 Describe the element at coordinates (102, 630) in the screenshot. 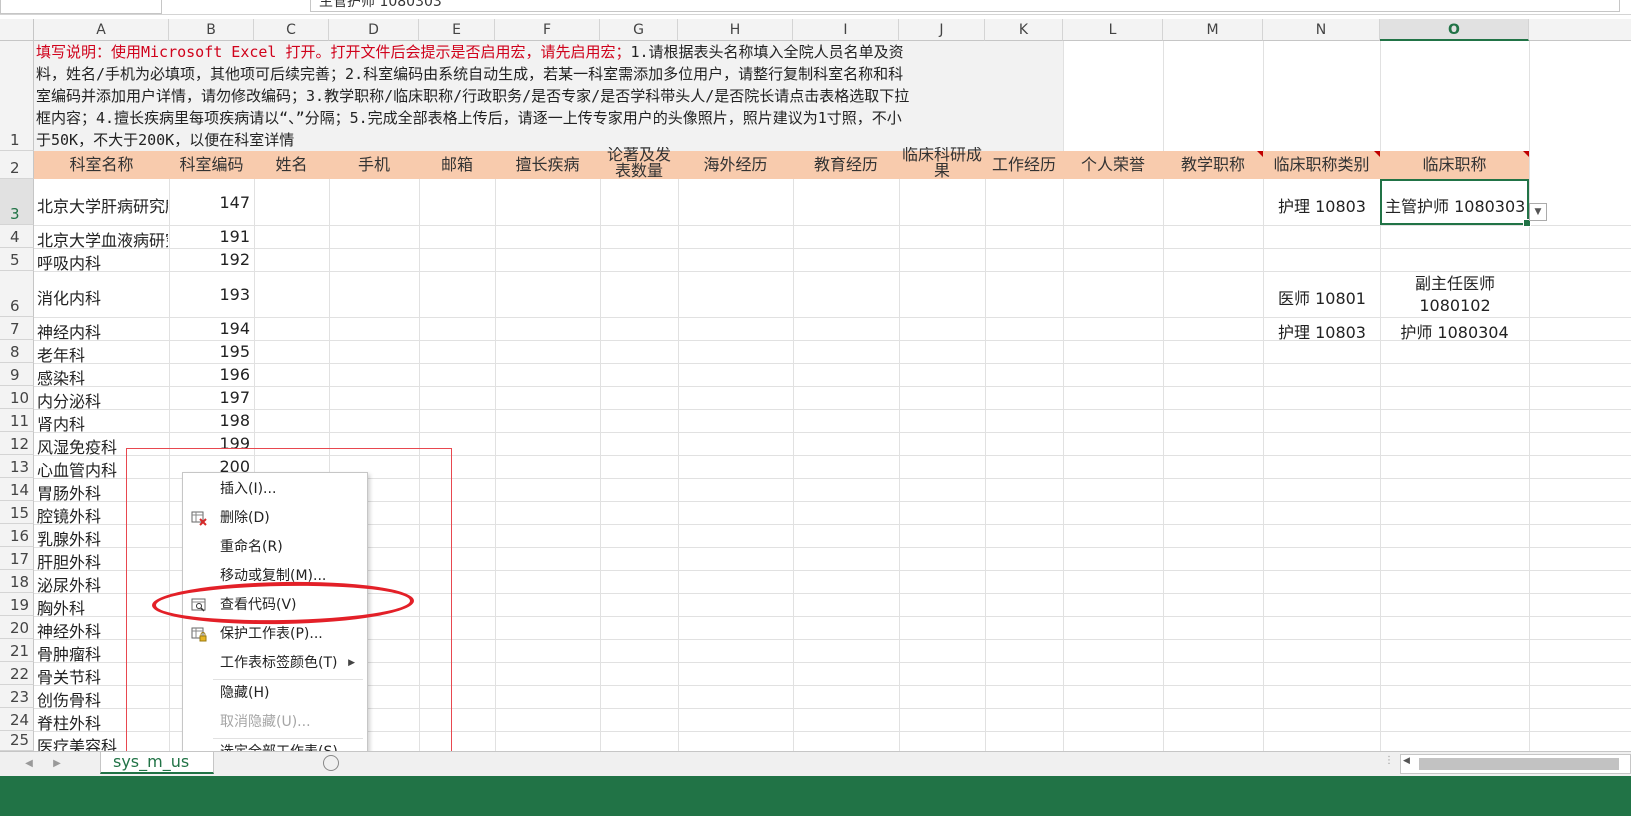

I see `cell-A20: 神经外科` at that location.